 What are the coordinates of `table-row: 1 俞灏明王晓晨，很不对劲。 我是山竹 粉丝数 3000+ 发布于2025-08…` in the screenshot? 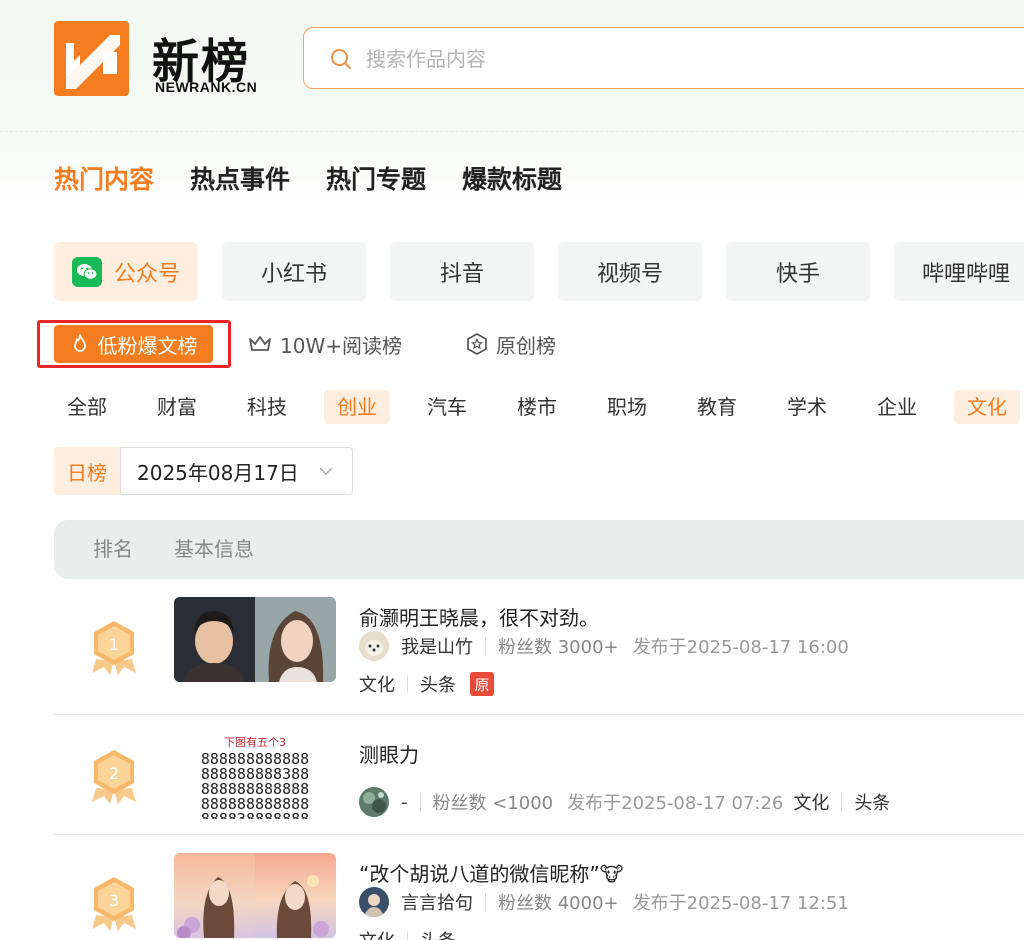 It's located at (539, 656).